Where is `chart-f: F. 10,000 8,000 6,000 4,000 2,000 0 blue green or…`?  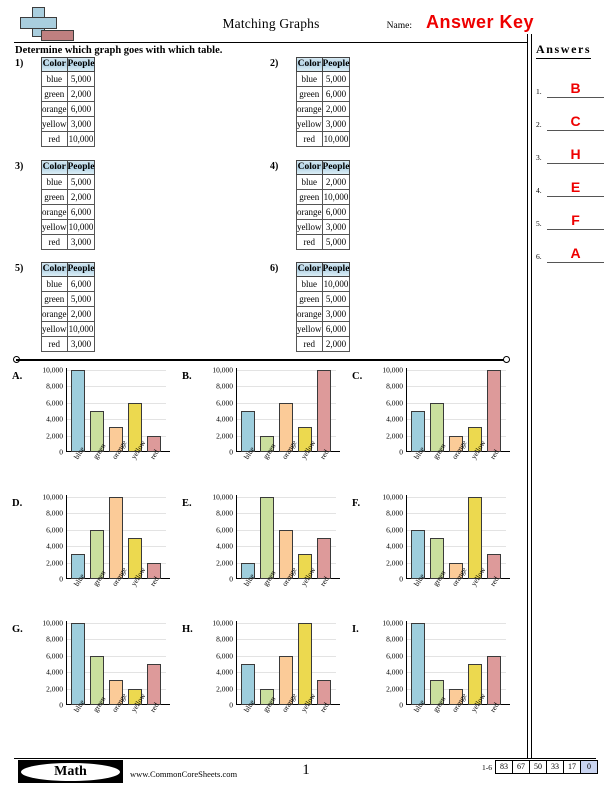
chart-f: F. 10,000 8,000 6,000 4,000 2,000 0 blue green or… is located at coordinates (432, 554).